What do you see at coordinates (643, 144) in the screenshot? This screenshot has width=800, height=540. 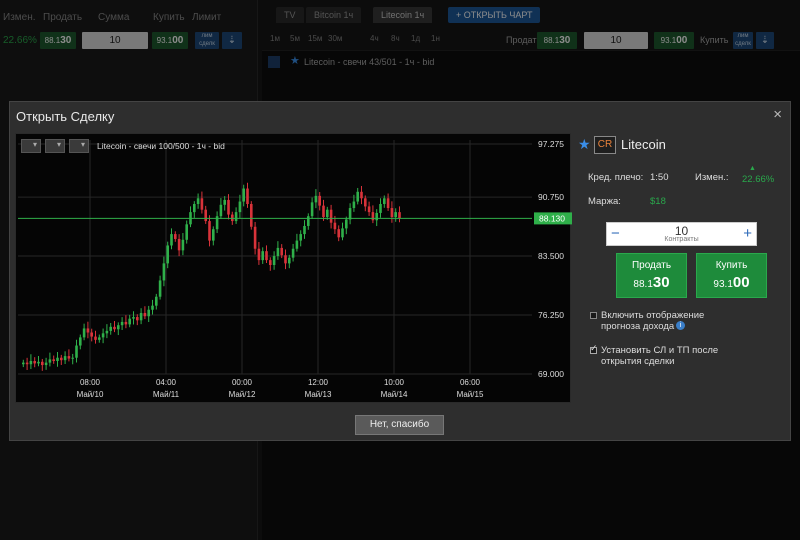 I see `asset-name: Litecoin` at bounding box center [643, 144].